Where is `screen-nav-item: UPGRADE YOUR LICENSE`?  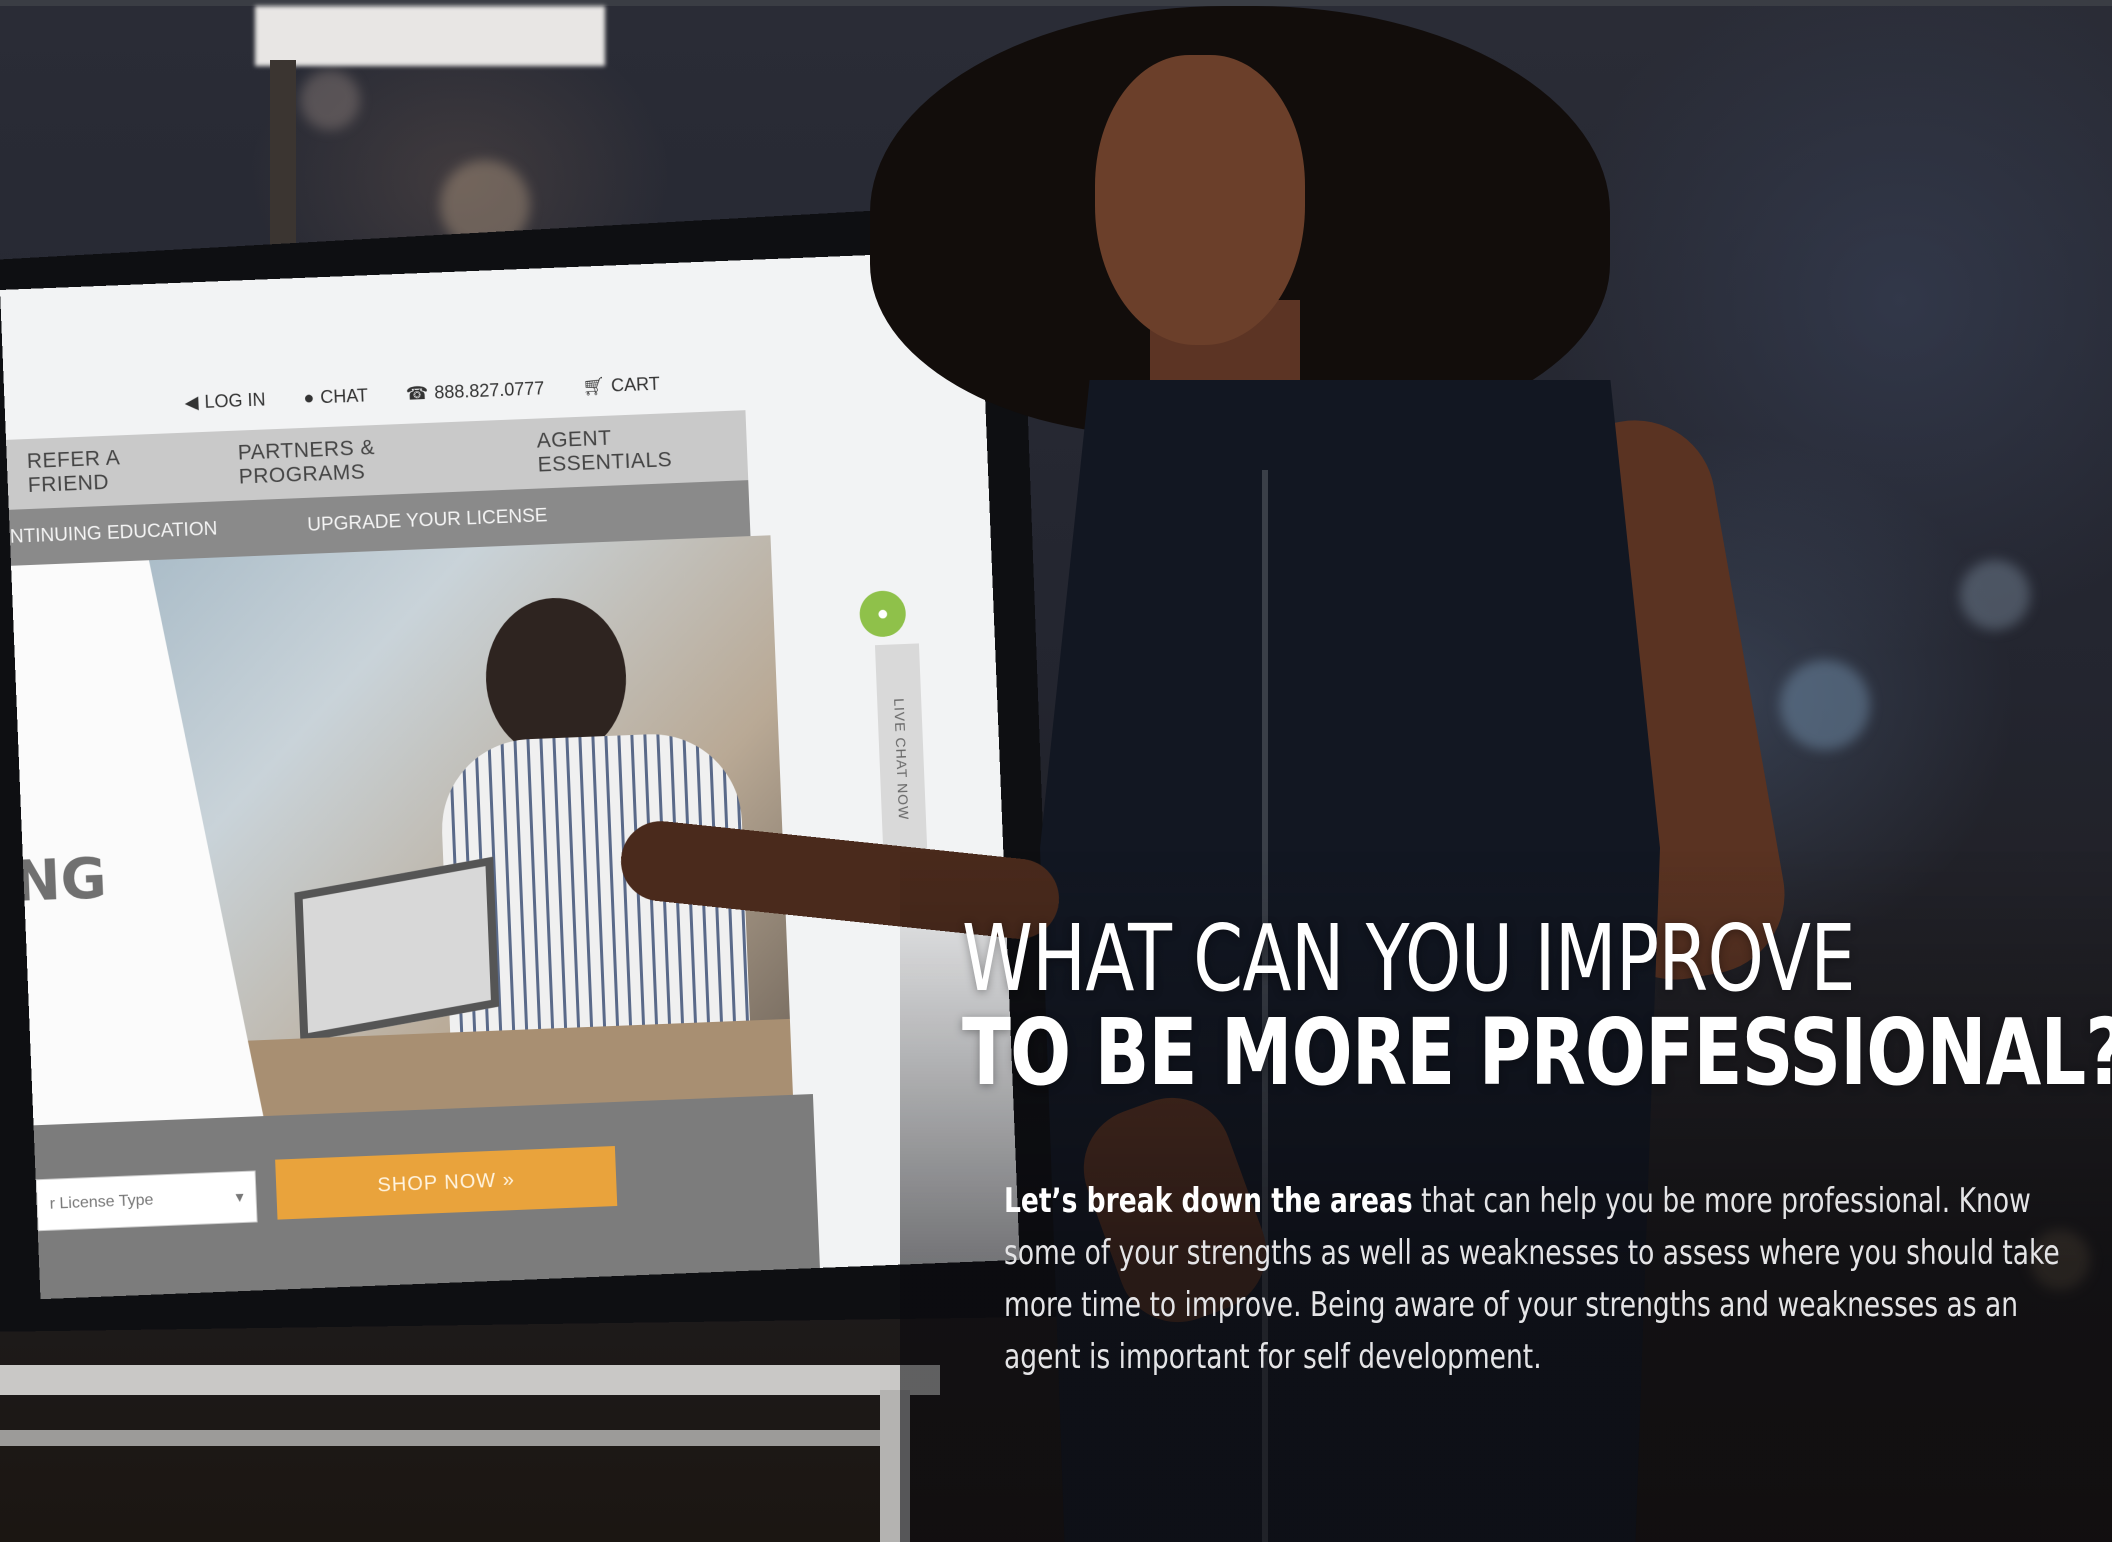
screen-nav-item: UPGRADE YOUR LICENSE is located at coordinates (427, 520).